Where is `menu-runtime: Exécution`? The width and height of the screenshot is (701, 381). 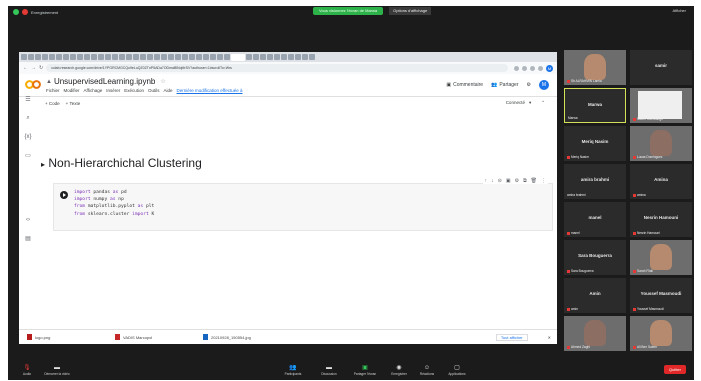
menu-runtime: Exécution is located at coordinates (134, 90).